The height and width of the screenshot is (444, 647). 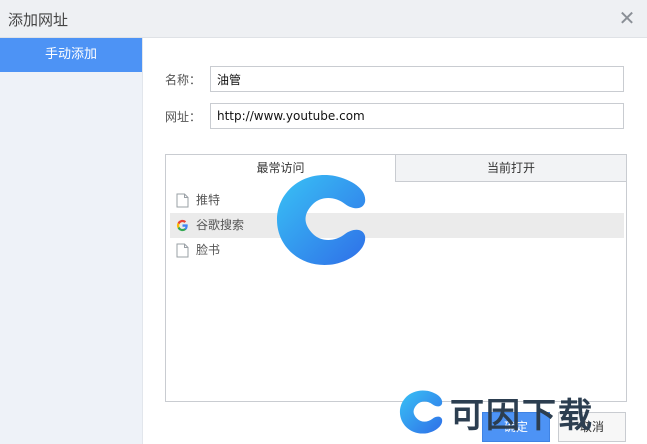 I want to click on list-item-facebook: 脸书, so click(x=397, y=250).